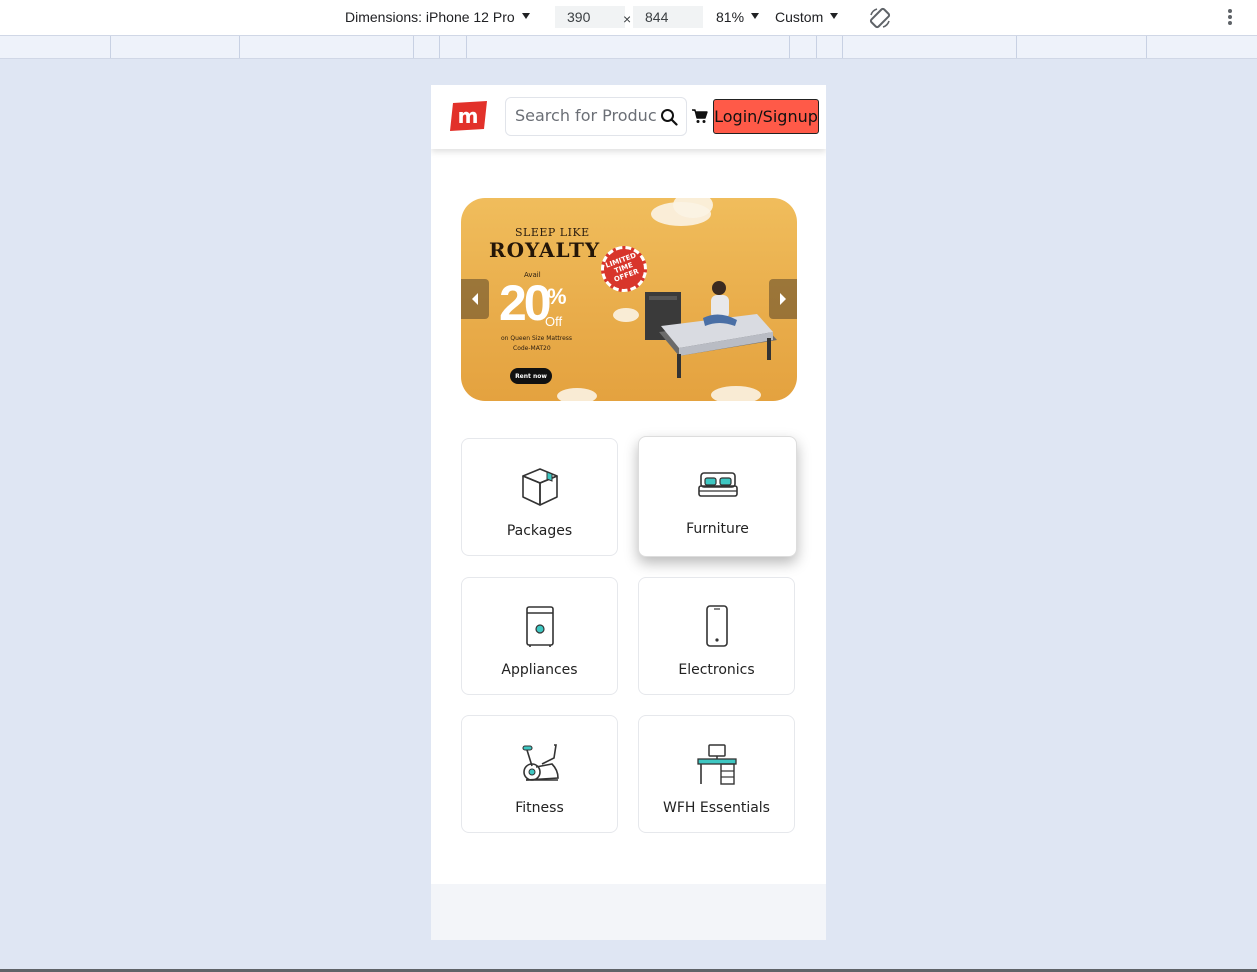 This screenshot has width=1257, height=972. Describe the element at coordinates (557, 296) in the screenshot. I see `banner-percent: %` at that location.